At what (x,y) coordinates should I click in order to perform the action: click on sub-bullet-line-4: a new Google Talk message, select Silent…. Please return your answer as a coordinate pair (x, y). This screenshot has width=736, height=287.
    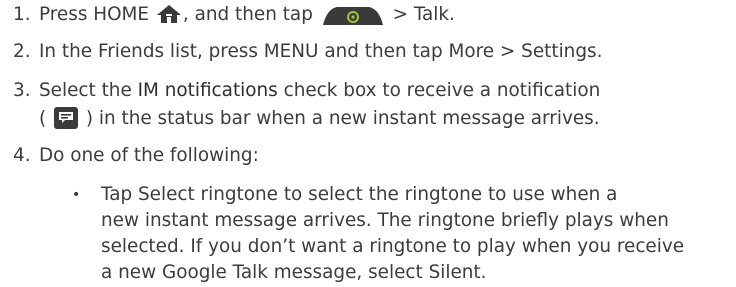
    Looking at the image, I should click on (294, 272).